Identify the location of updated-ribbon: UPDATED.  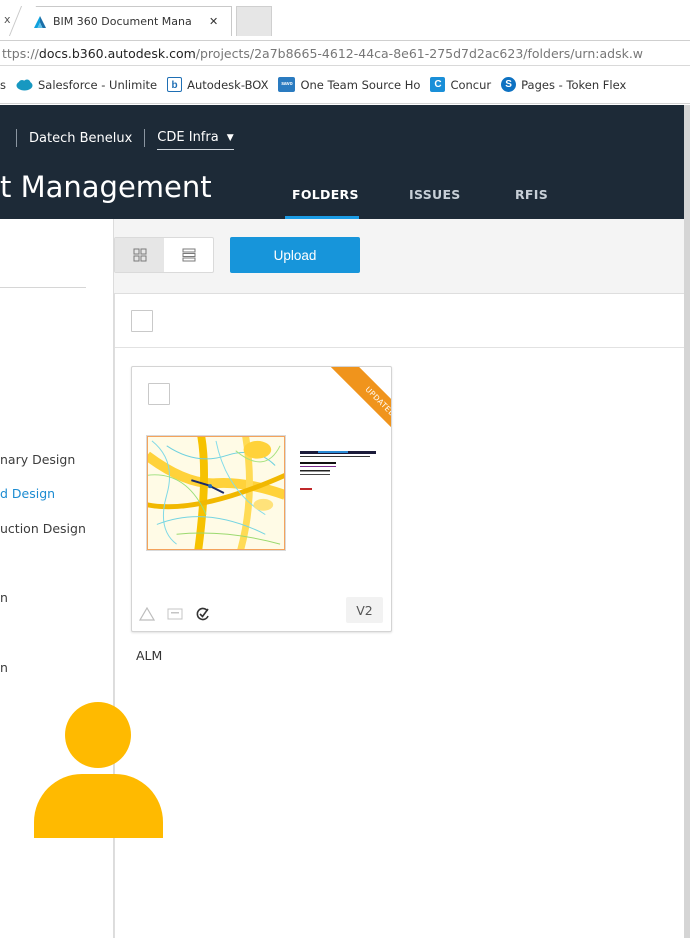
(346, 411).